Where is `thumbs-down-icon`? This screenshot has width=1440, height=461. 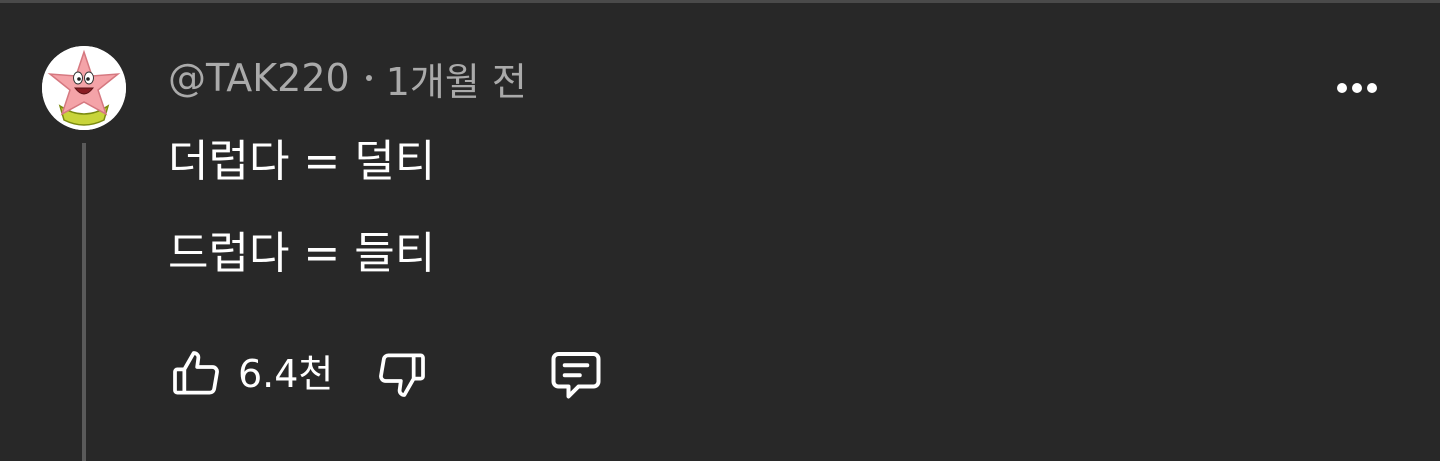 thumbs-down-icon is located at coordinates (402, 375).